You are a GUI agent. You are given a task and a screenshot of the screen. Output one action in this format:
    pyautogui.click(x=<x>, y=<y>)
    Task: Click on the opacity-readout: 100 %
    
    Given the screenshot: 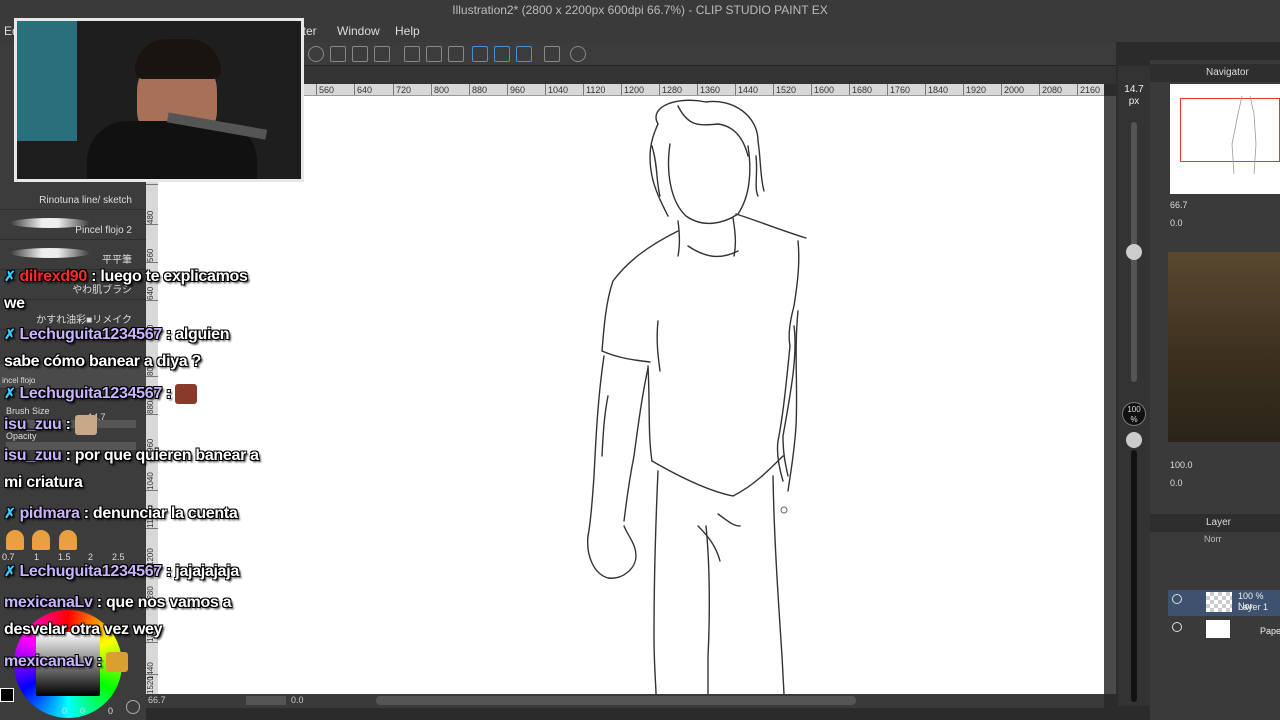 What is the action you would take?
    pyautogui.click(x=1134, y=414)
    